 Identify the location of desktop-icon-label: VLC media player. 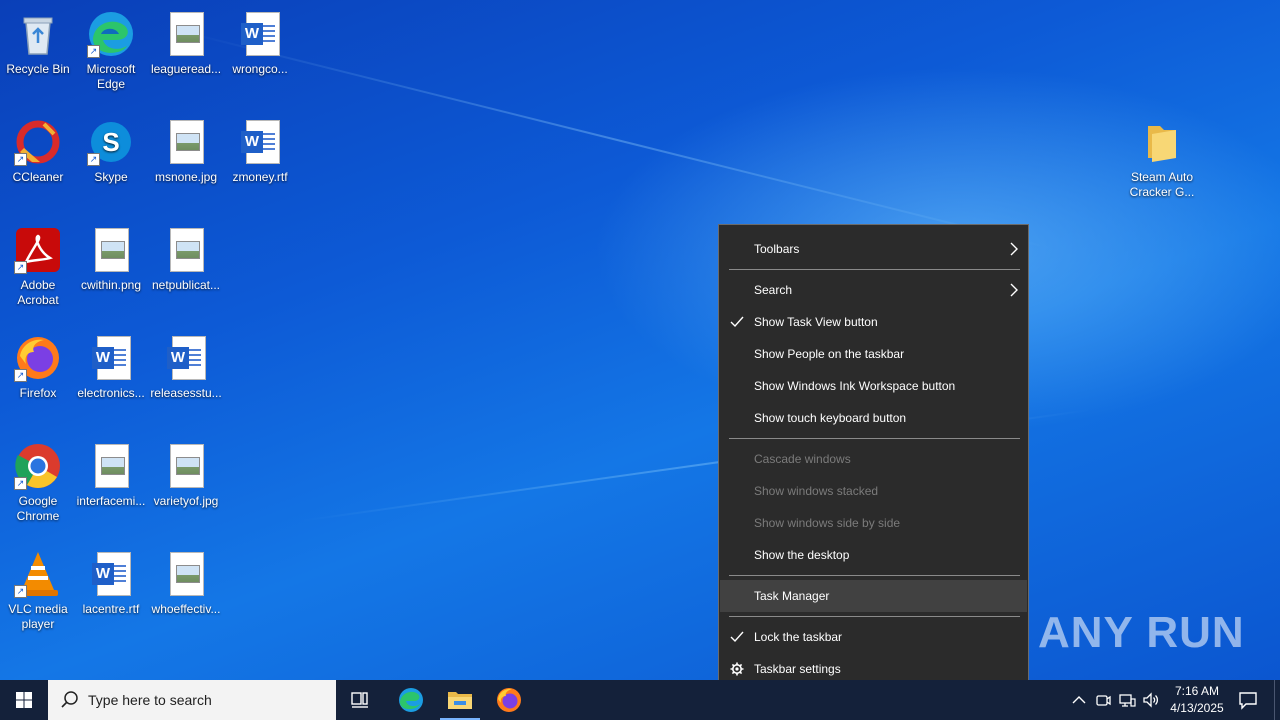
(38, 616).